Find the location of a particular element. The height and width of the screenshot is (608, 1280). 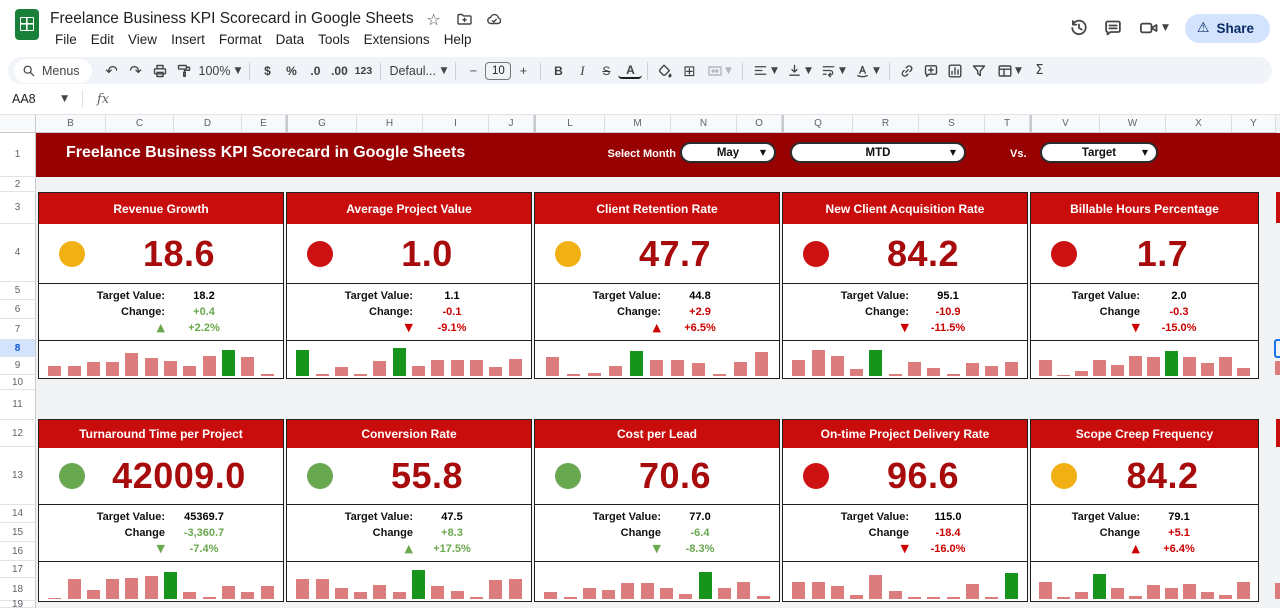

font-size-input: 10 is located at coordinates (498, 70).